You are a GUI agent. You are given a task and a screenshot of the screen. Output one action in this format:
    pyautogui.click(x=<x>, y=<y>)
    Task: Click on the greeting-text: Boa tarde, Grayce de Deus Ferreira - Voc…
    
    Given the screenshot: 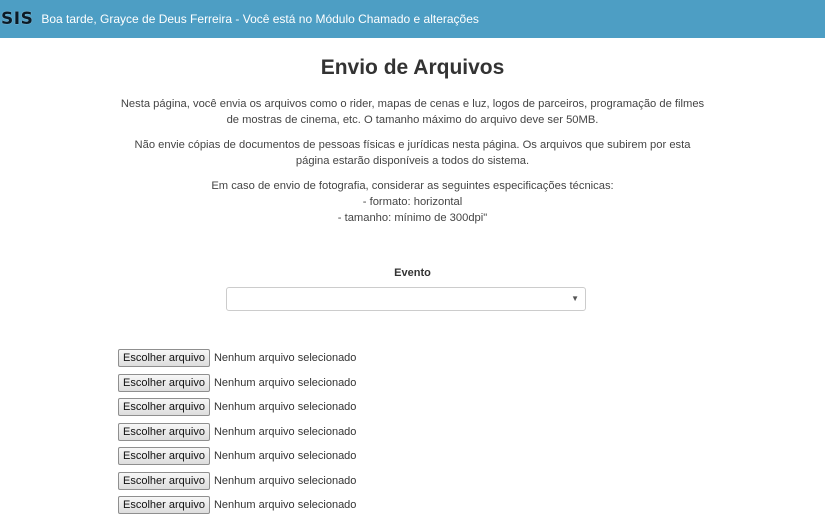 What is the action you would take?
    pyautogui.click(x=260, y=19)
    